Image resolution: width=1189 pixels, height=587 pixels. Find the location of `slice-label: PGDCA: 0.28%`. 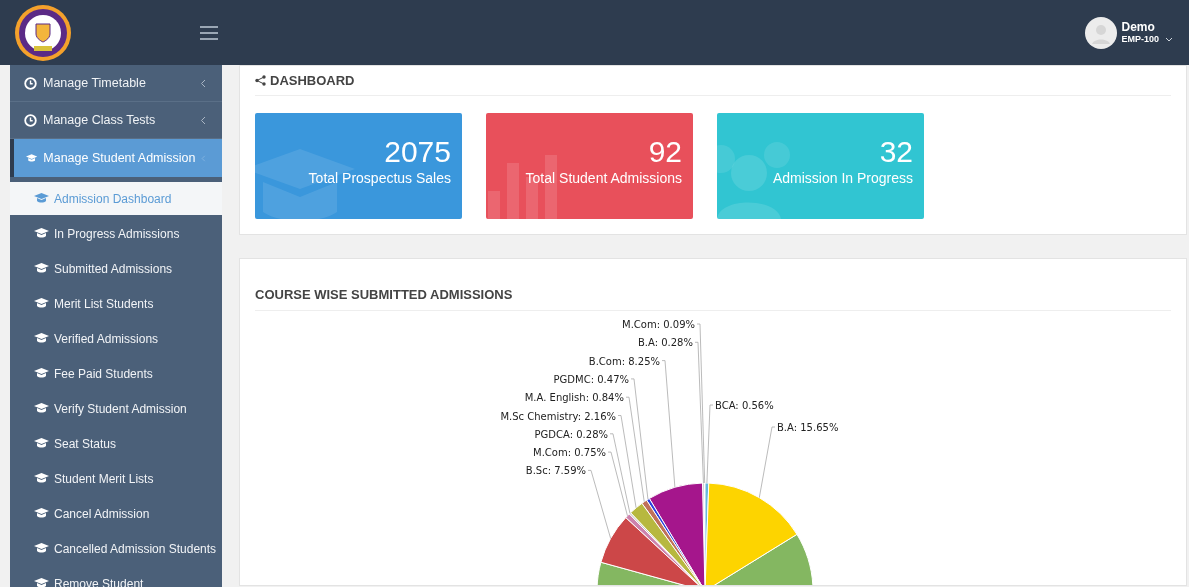

slice-label: PGDCA: 0.28% is located at coordinates (571, 434).